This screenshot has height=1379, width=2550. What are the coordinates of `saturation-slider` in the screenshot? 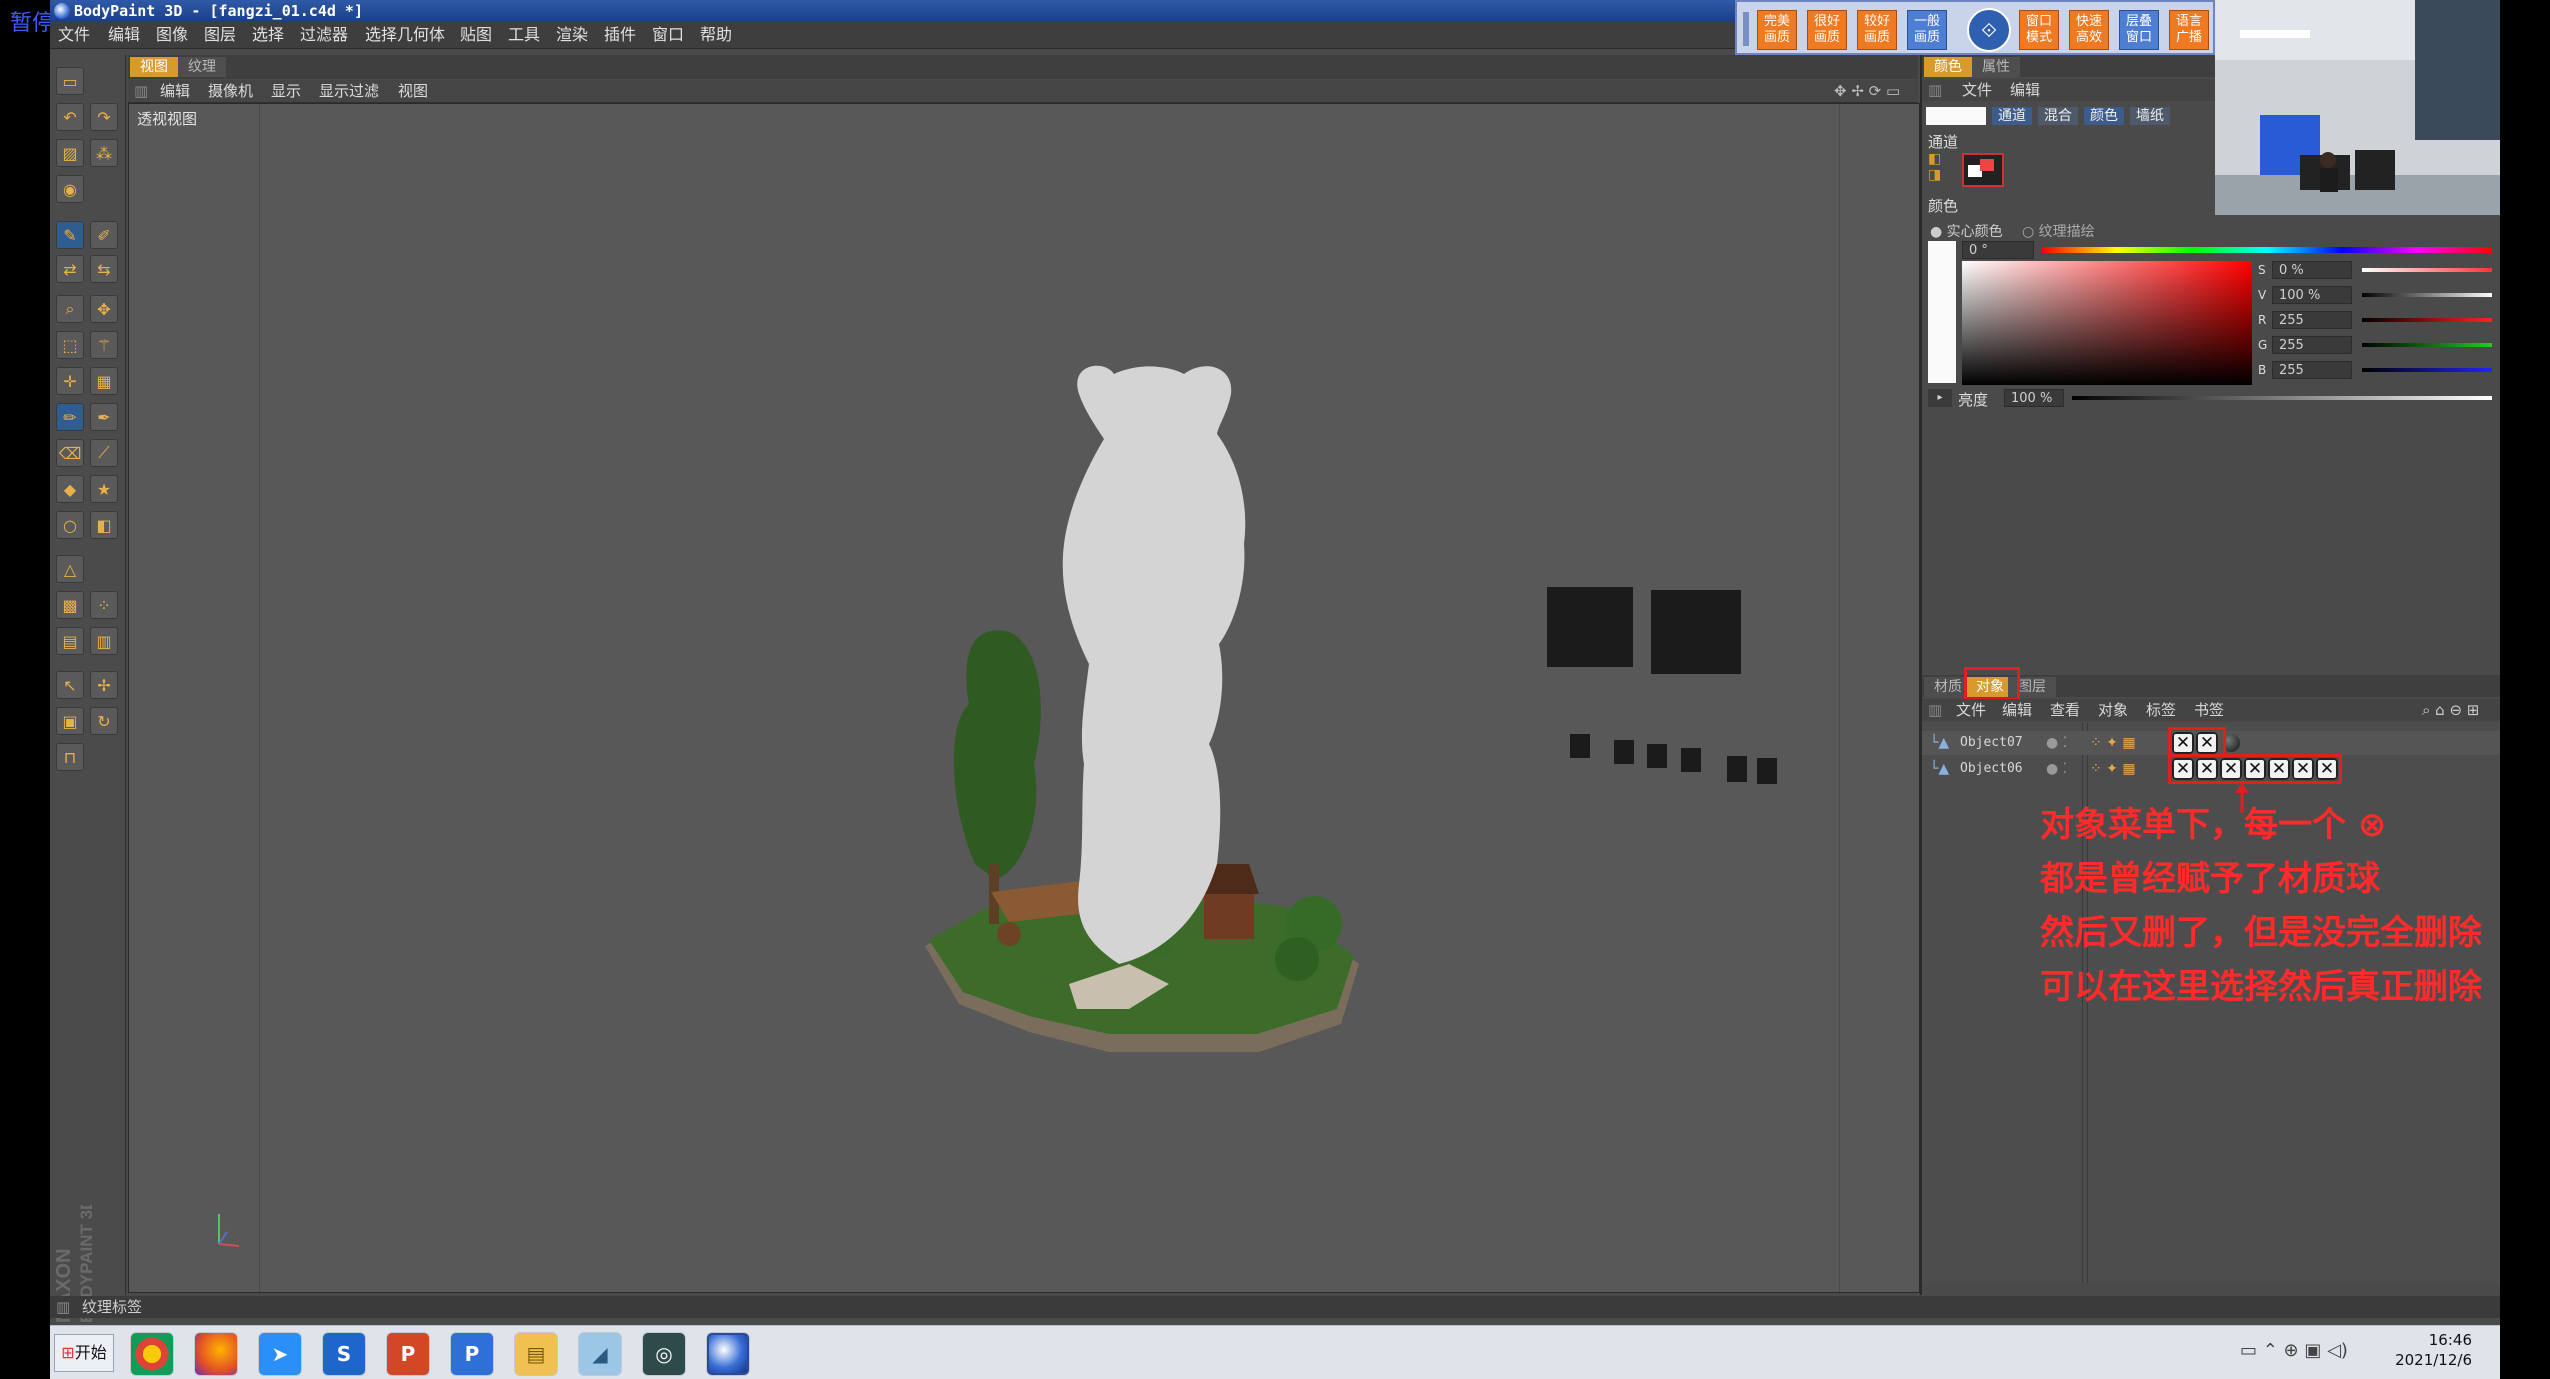 It's located at (2427, 270).